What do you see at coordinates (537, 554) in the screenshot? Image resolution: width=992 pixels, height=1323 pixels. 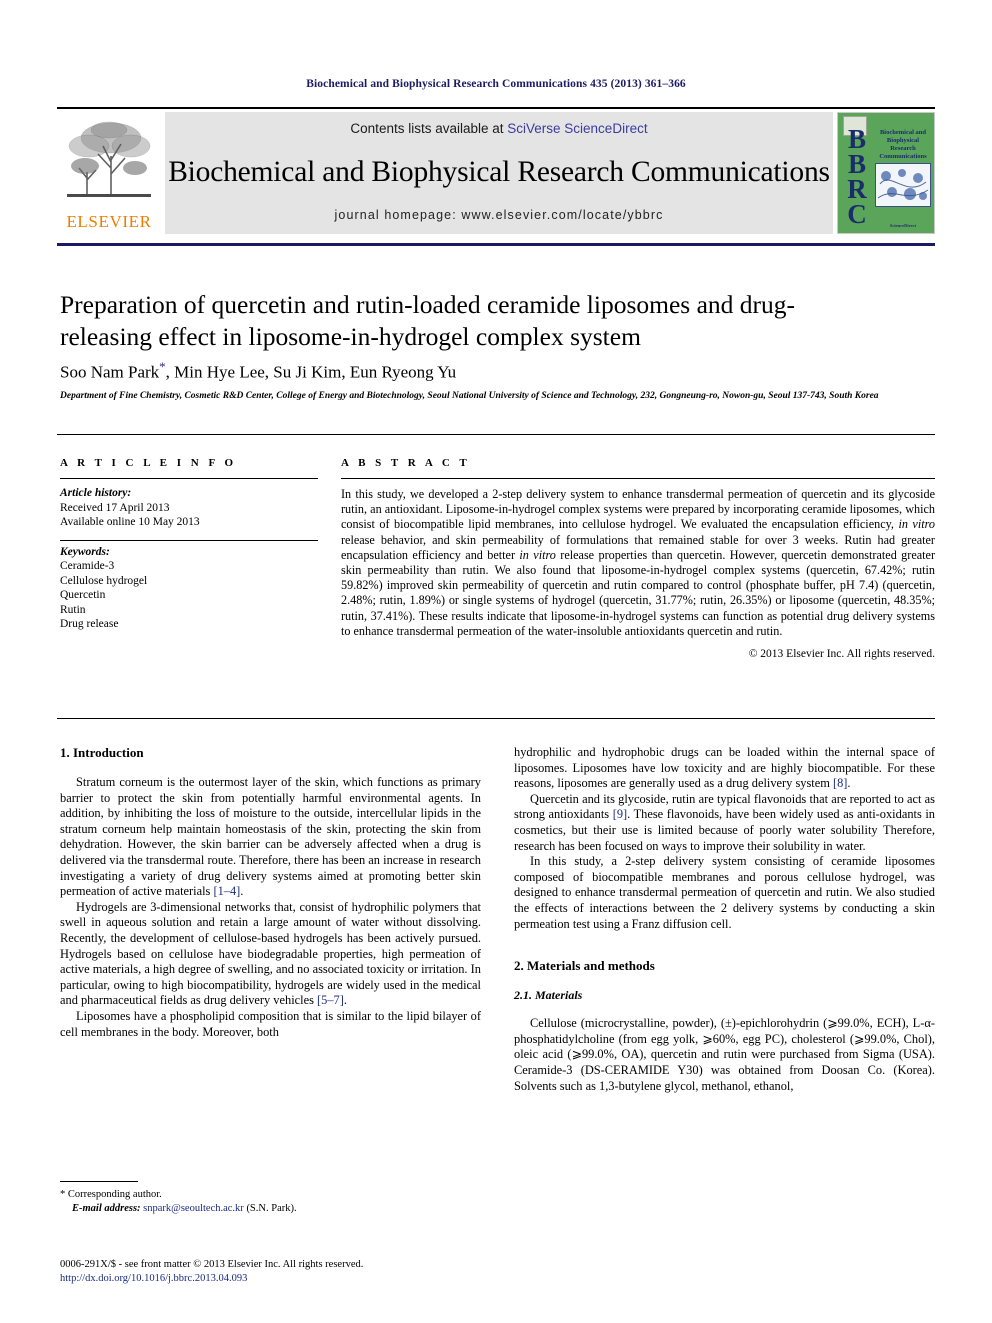 I see `abstract-italic-2: in vitro` at bounding box center [537, 554].